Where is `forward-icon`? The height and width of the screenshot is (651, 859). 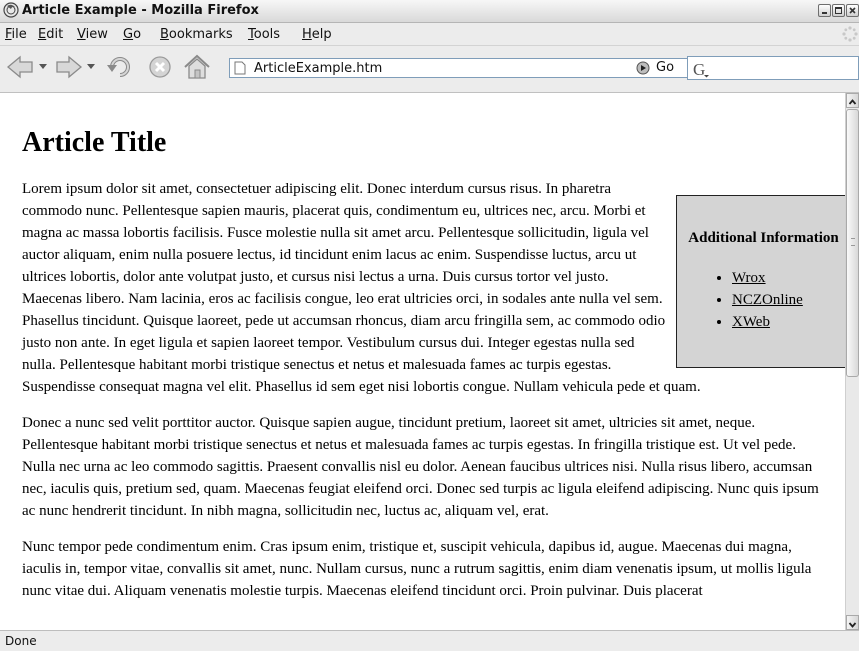 forward-icon is located at coordinates (68, 67).